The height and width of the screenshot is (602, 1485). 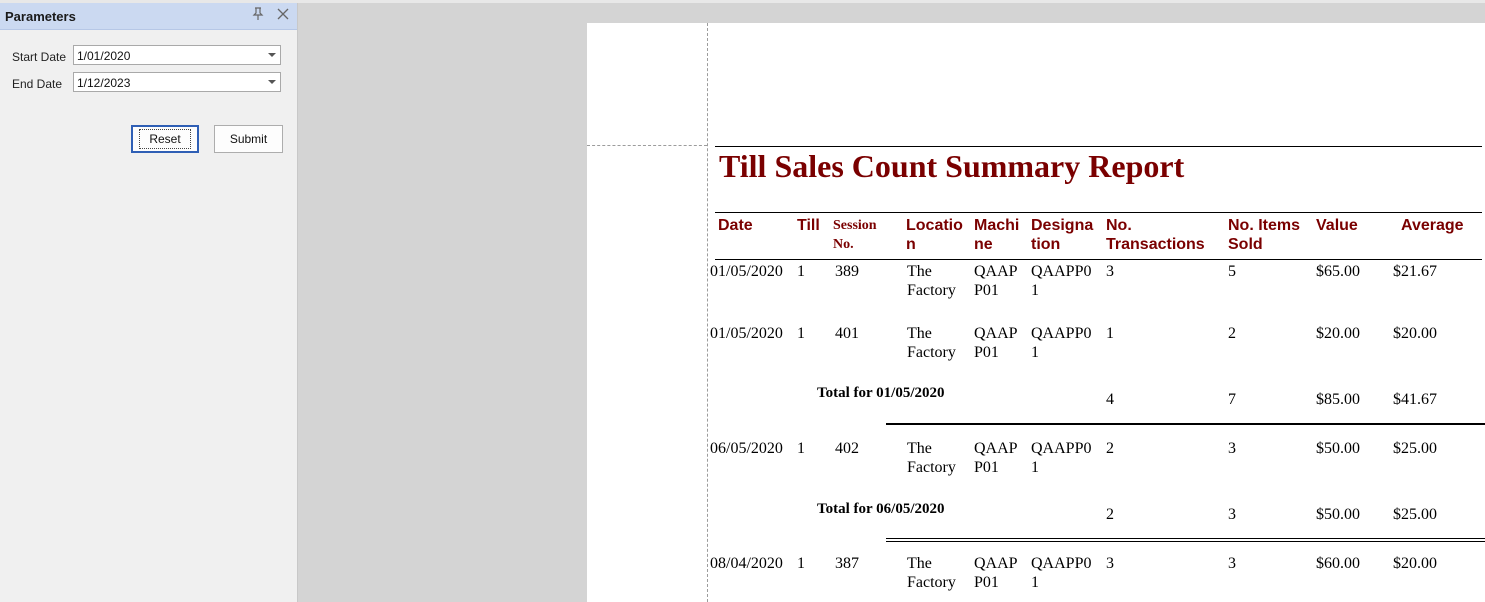 What do you see at coordinates (258, 15) in the screenshot?
I see `pin-icon` at bounding box center [258, 15].